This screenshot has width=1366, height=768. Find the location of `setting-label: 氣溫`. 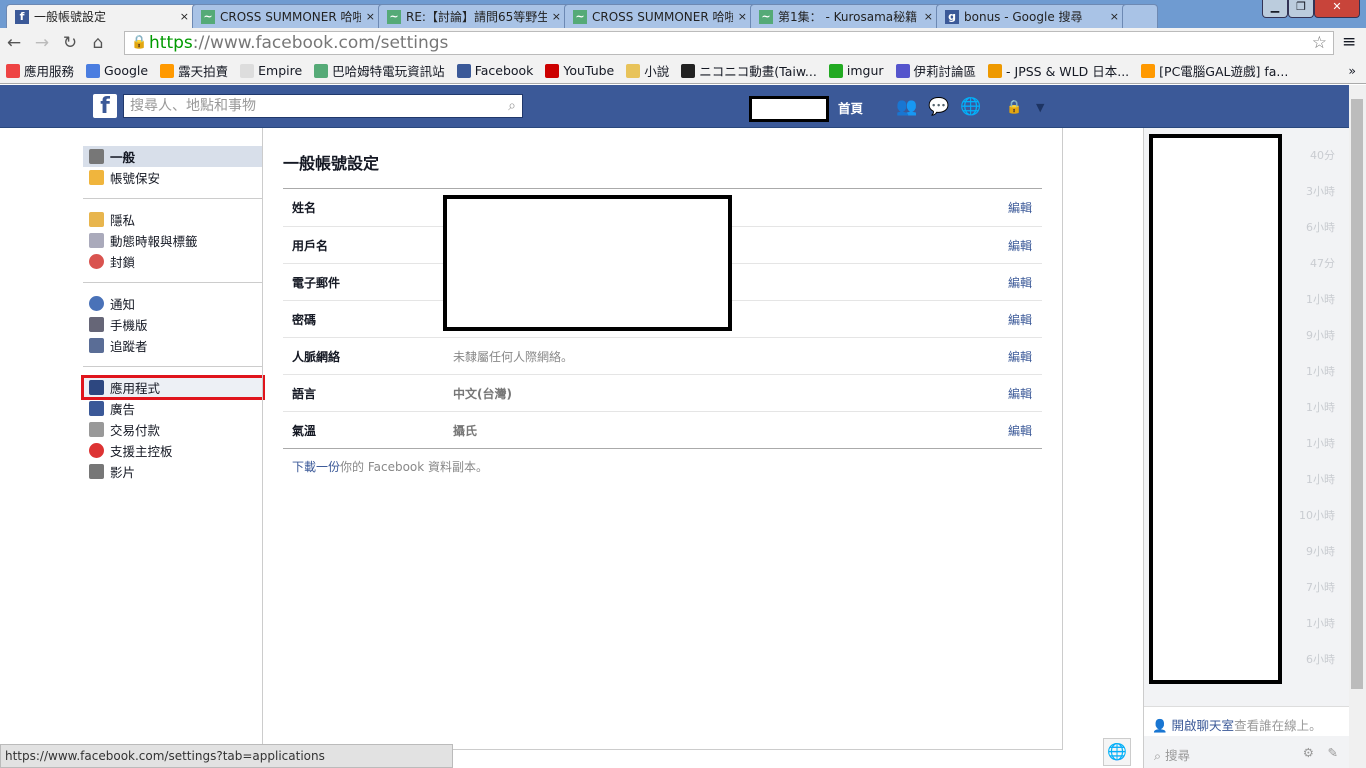

setting-label: 氣溫 is located at coordinates (304, 430).